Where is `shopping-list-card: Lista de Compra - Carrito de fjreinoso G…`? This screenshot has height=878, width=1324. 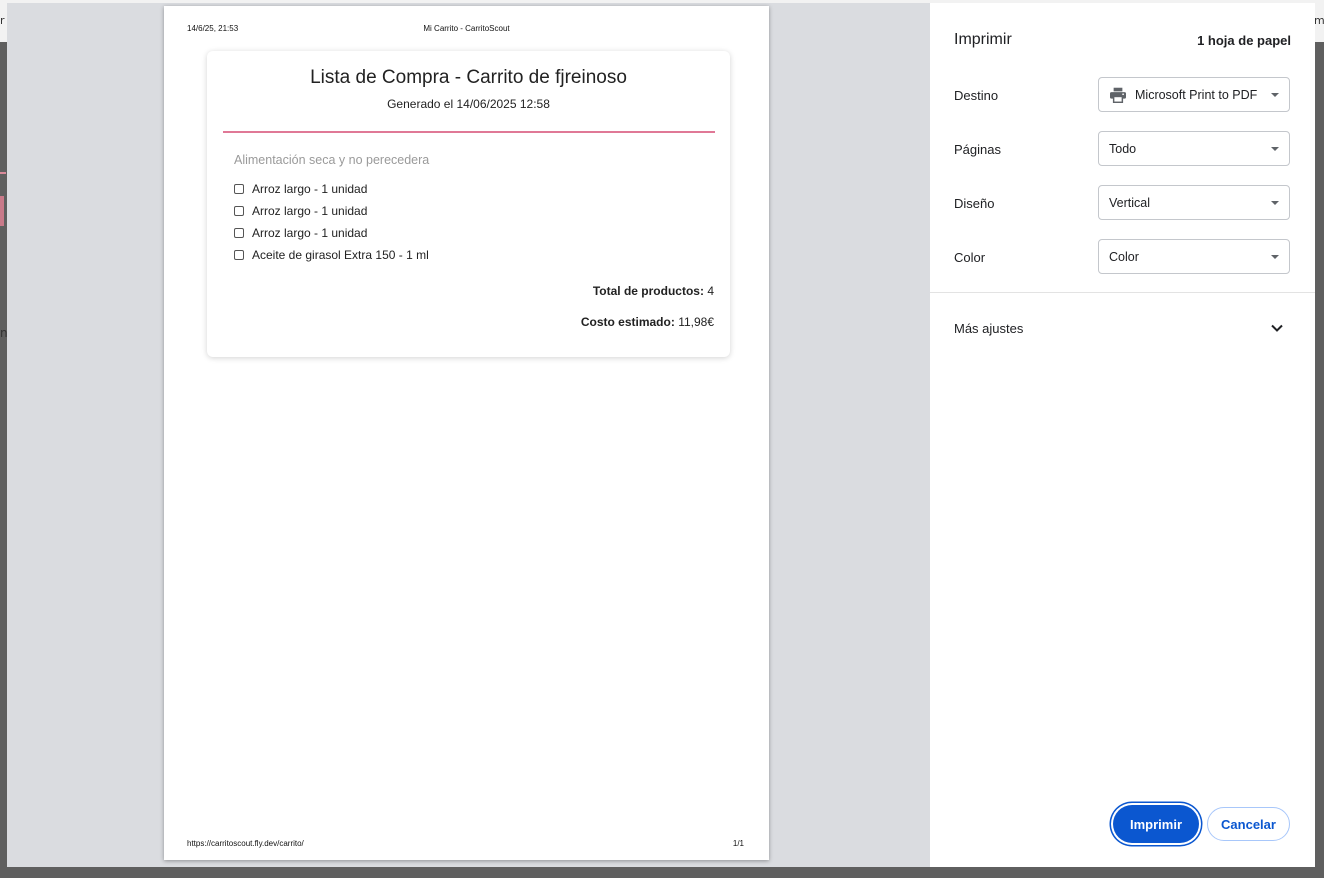 shopping-list-card: Lista de Compra - Carrito de fjreinoso G… is located at coordinates (468, 204).